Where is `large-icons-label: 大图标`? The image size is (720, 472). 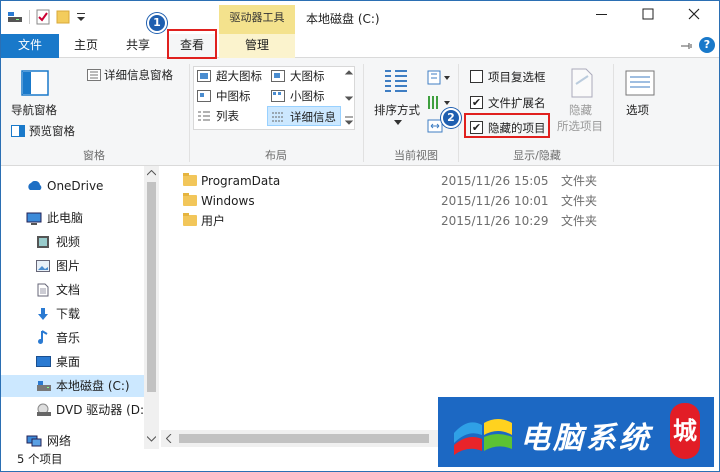 large-icons-label: 大图标 is located at coordinates (307, 76).